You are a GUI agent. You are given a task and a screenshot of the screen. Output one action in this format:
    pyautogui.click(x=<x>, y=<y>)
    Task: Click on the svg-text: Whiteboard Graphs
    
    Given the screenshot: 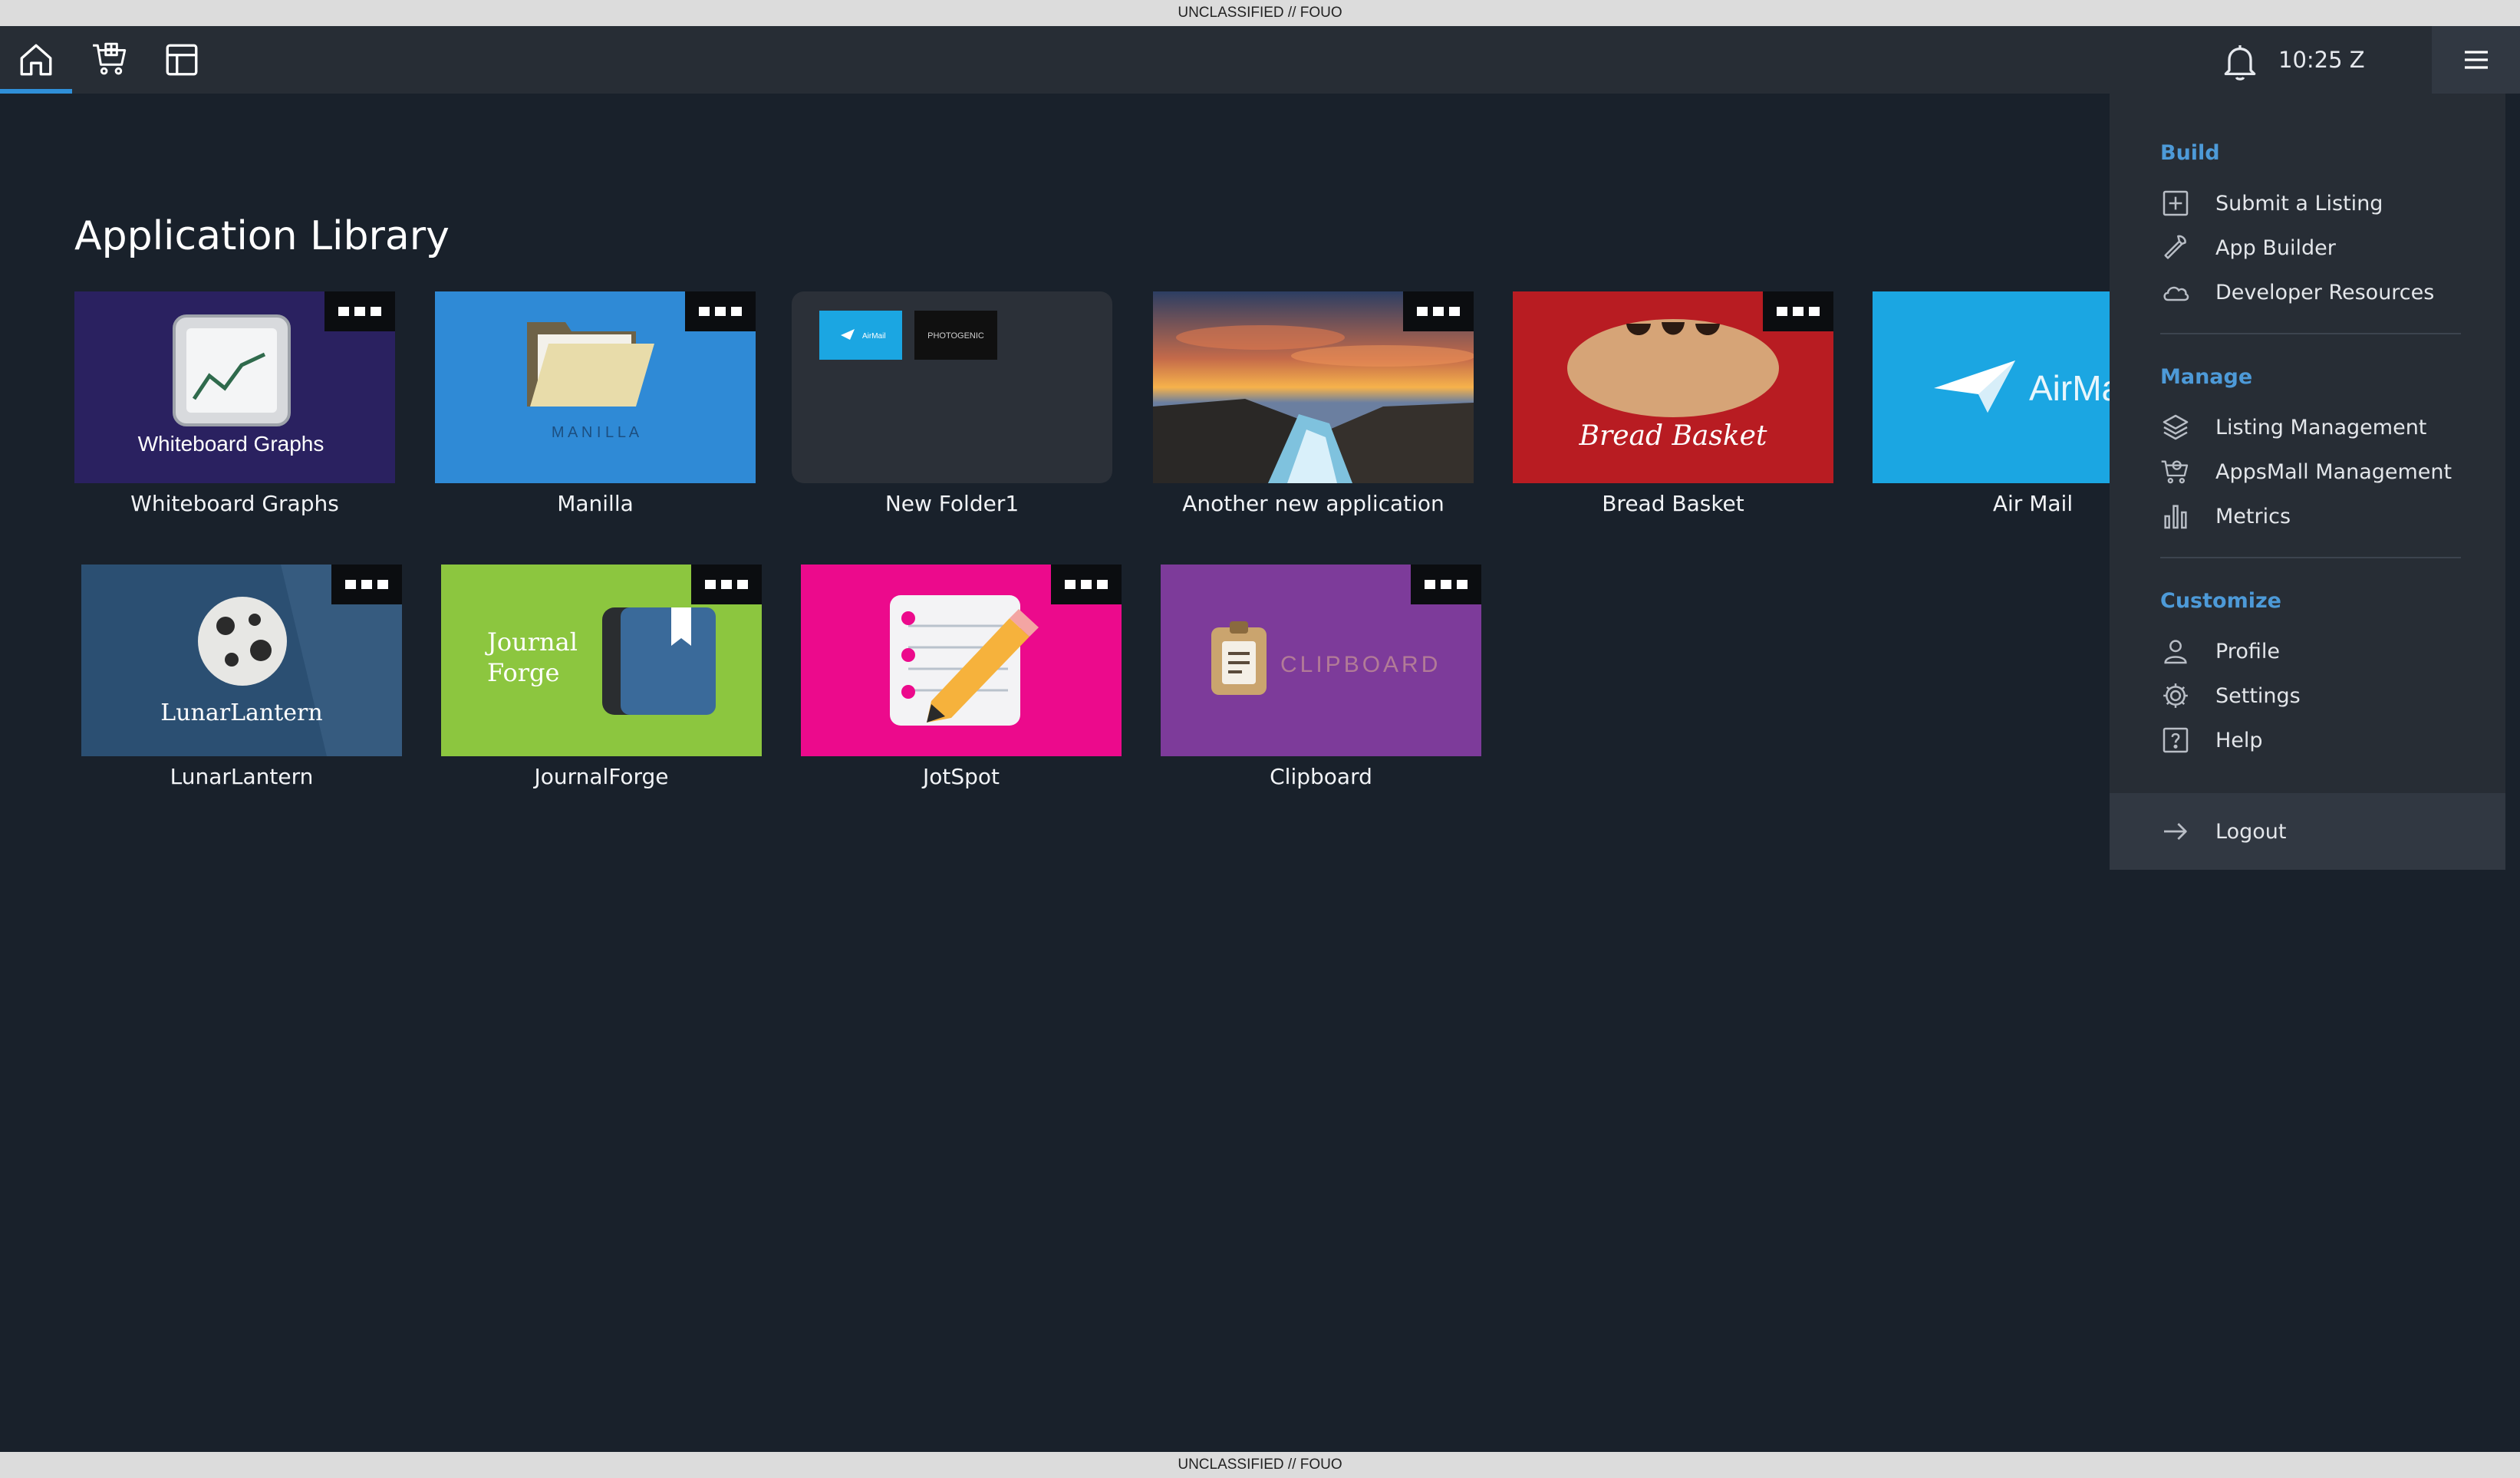 What is the action you would take?
    pyautogui.click(x=231, y=444)
    